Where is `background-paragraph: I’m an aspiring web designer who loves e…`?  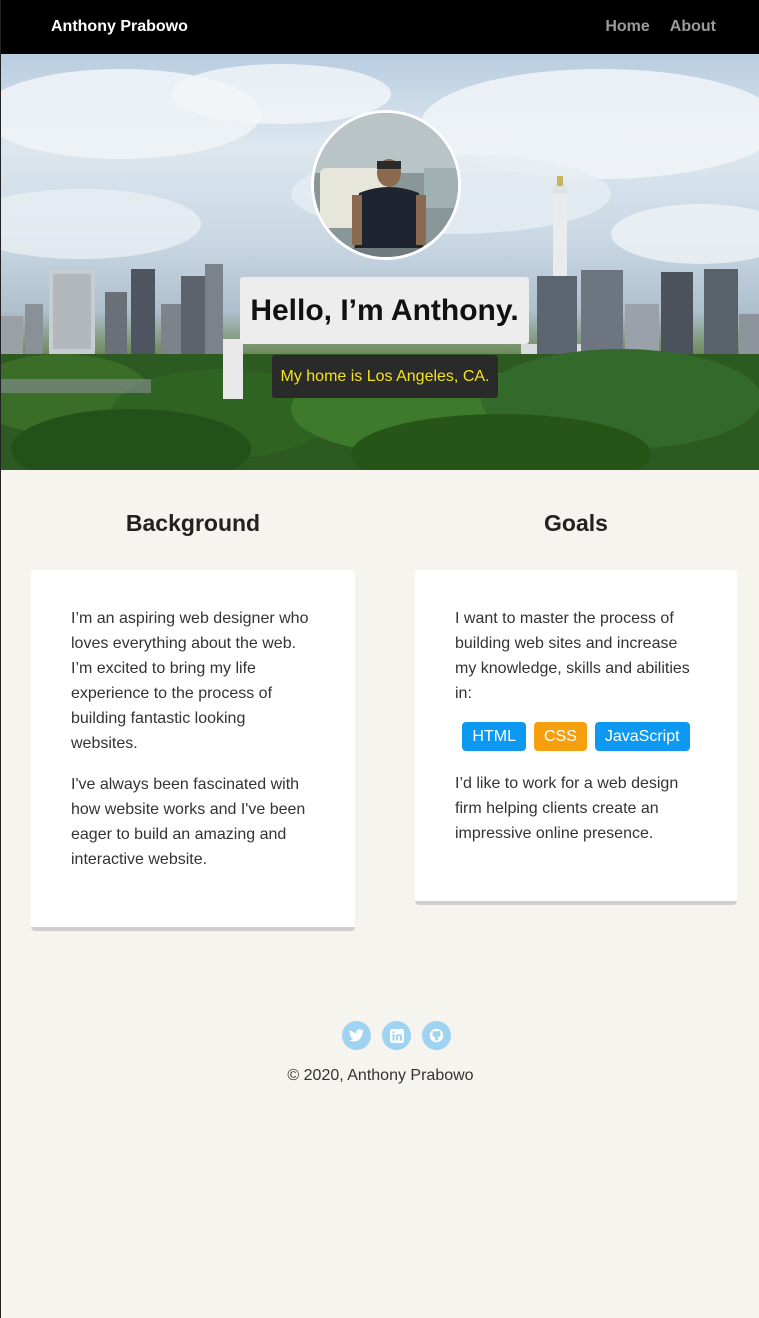 background-paragraph: I’m an aspiring web designer who loves e… is located at coordinates (190, 681).